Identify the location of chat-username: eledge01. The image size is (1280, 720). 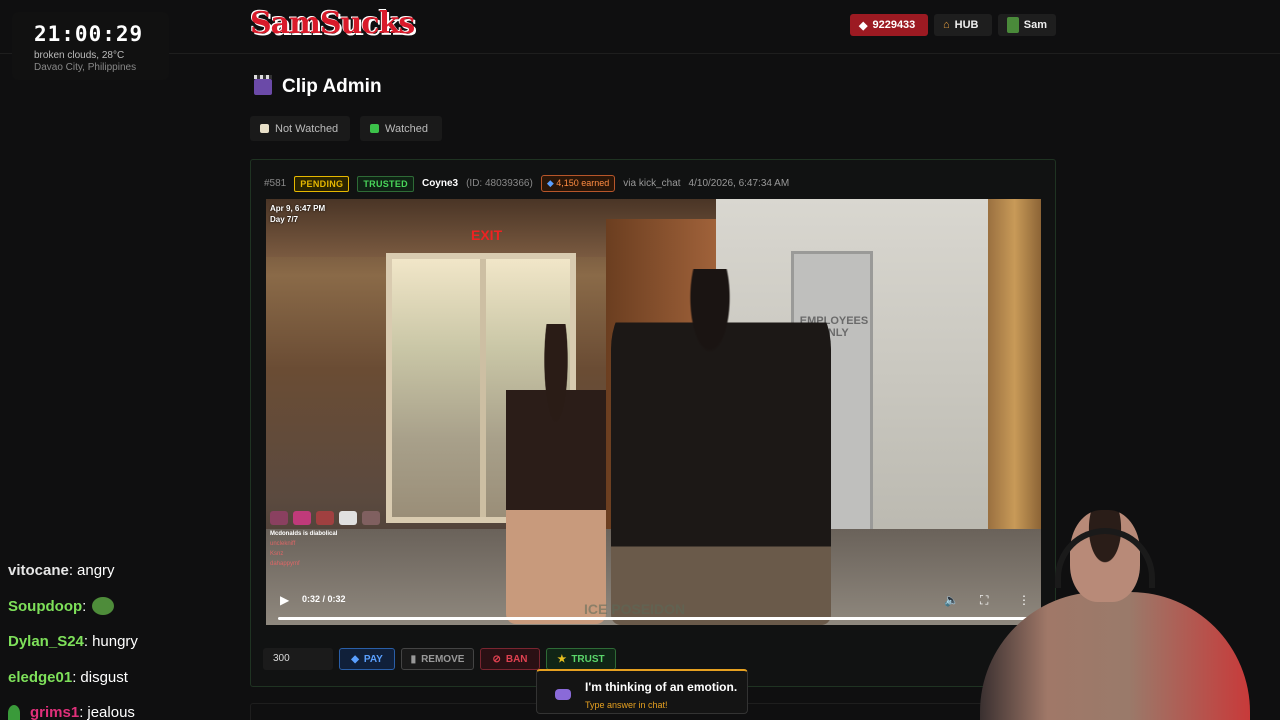
(40, 677).